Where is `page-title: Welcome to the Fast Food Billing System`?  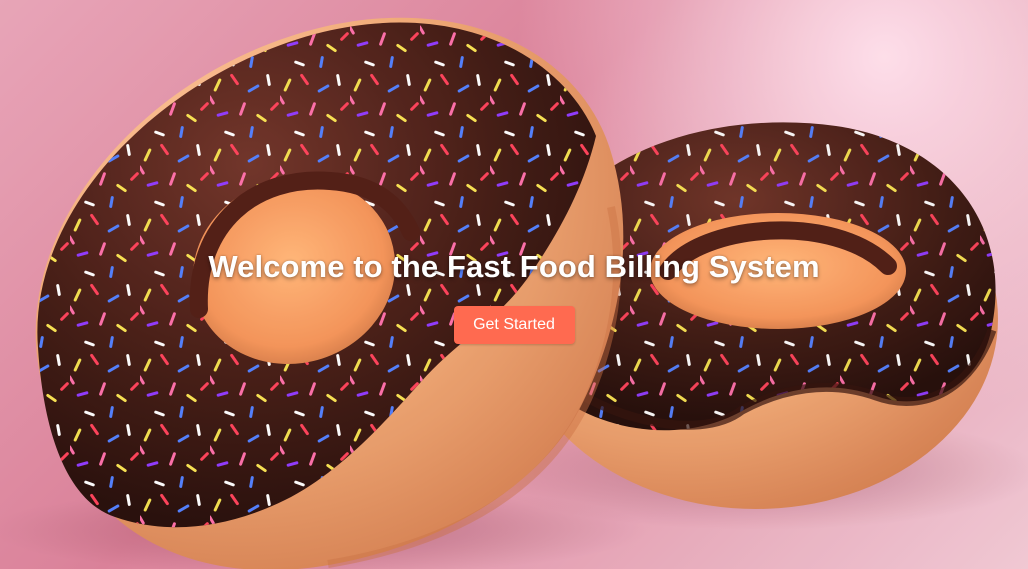 page-title: Welcome to the Fast Food Billing System is located at coordinates (514, 266).